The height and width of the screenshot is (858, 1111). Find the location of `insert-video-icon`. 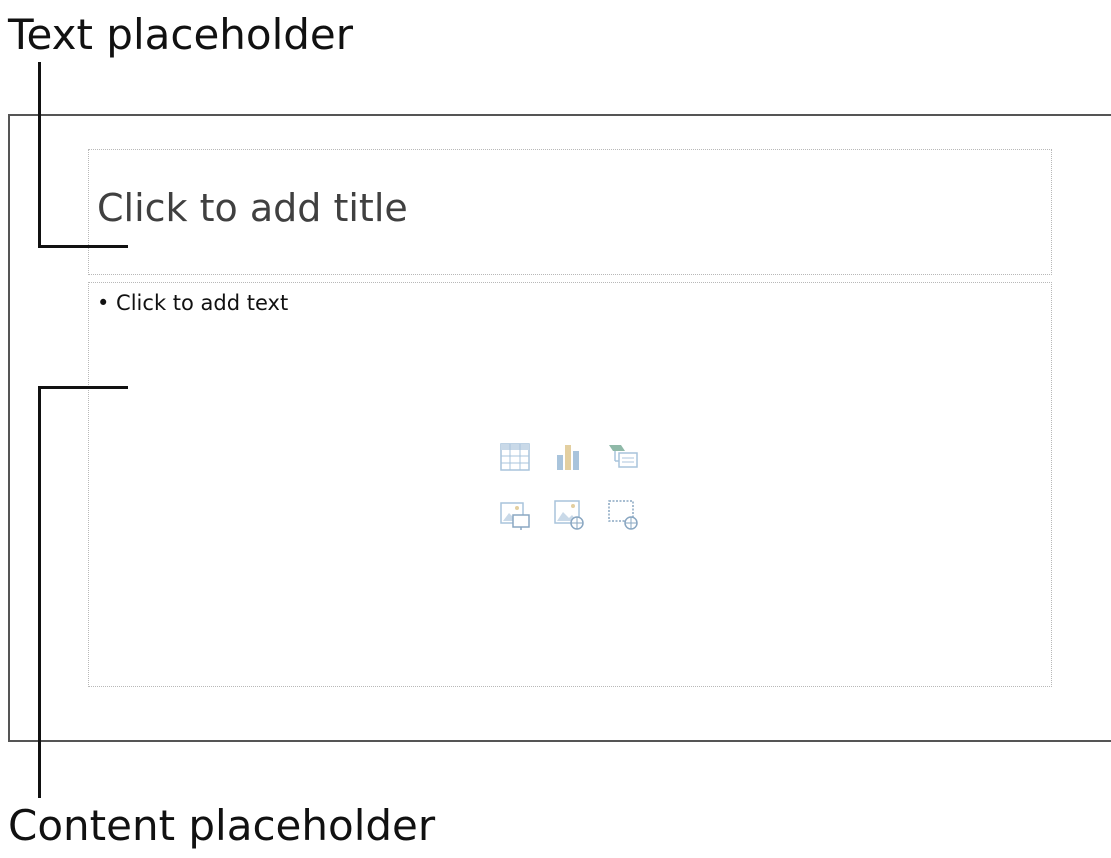

insert-video-icon is located at coordinates (623, 515).